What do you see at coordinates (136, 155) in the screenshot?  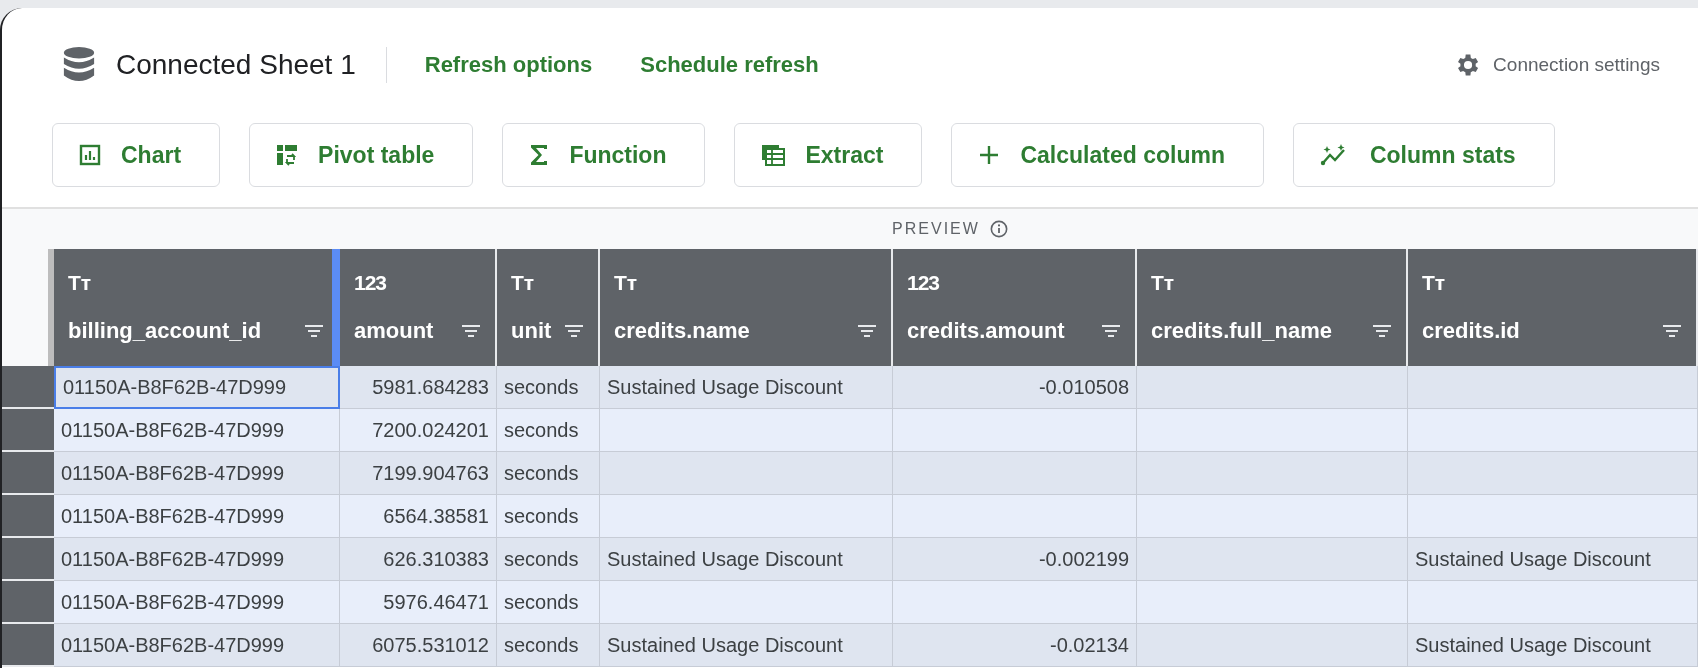 I see `toolbar-button: Chart` at bounding box center [136, 155].